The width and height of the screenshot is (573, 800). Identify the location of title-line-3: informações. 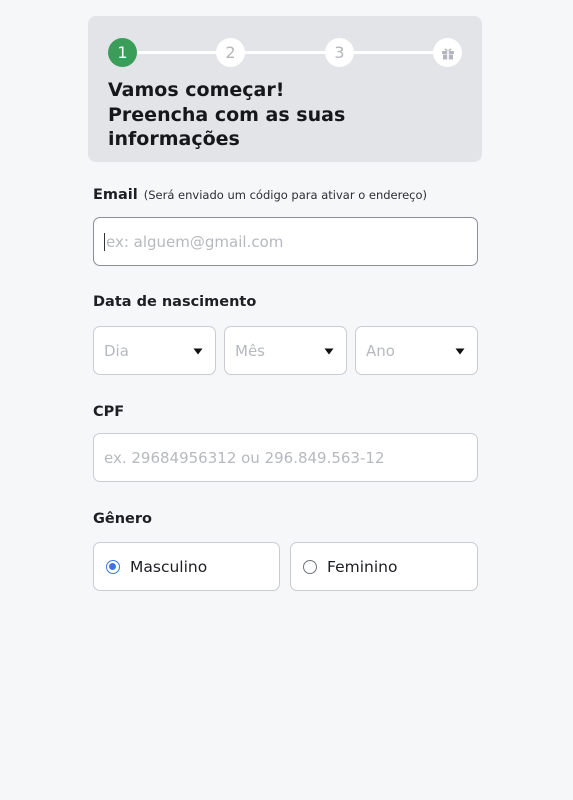
(174, 139).